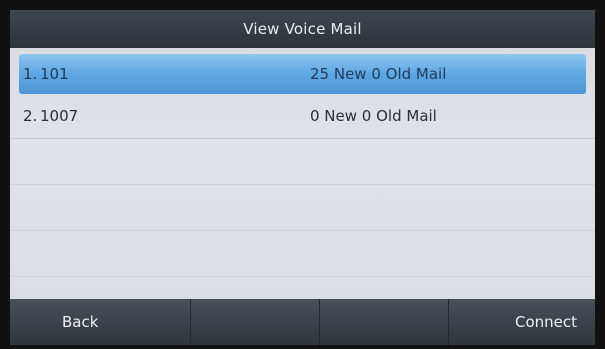 The width and height of the screenshot is (605, 349). I want to click on page-title: View Voice Mail, so click(302, 29).